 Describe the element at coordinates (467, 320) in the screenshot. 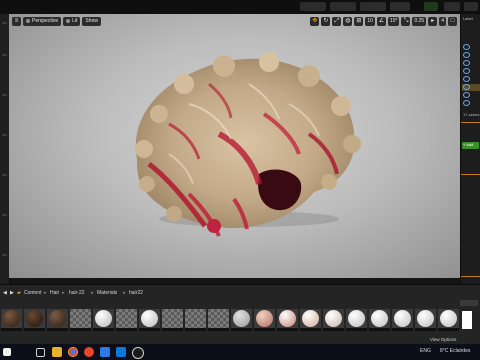

I see `asset-thumbnail-partial` at that location.